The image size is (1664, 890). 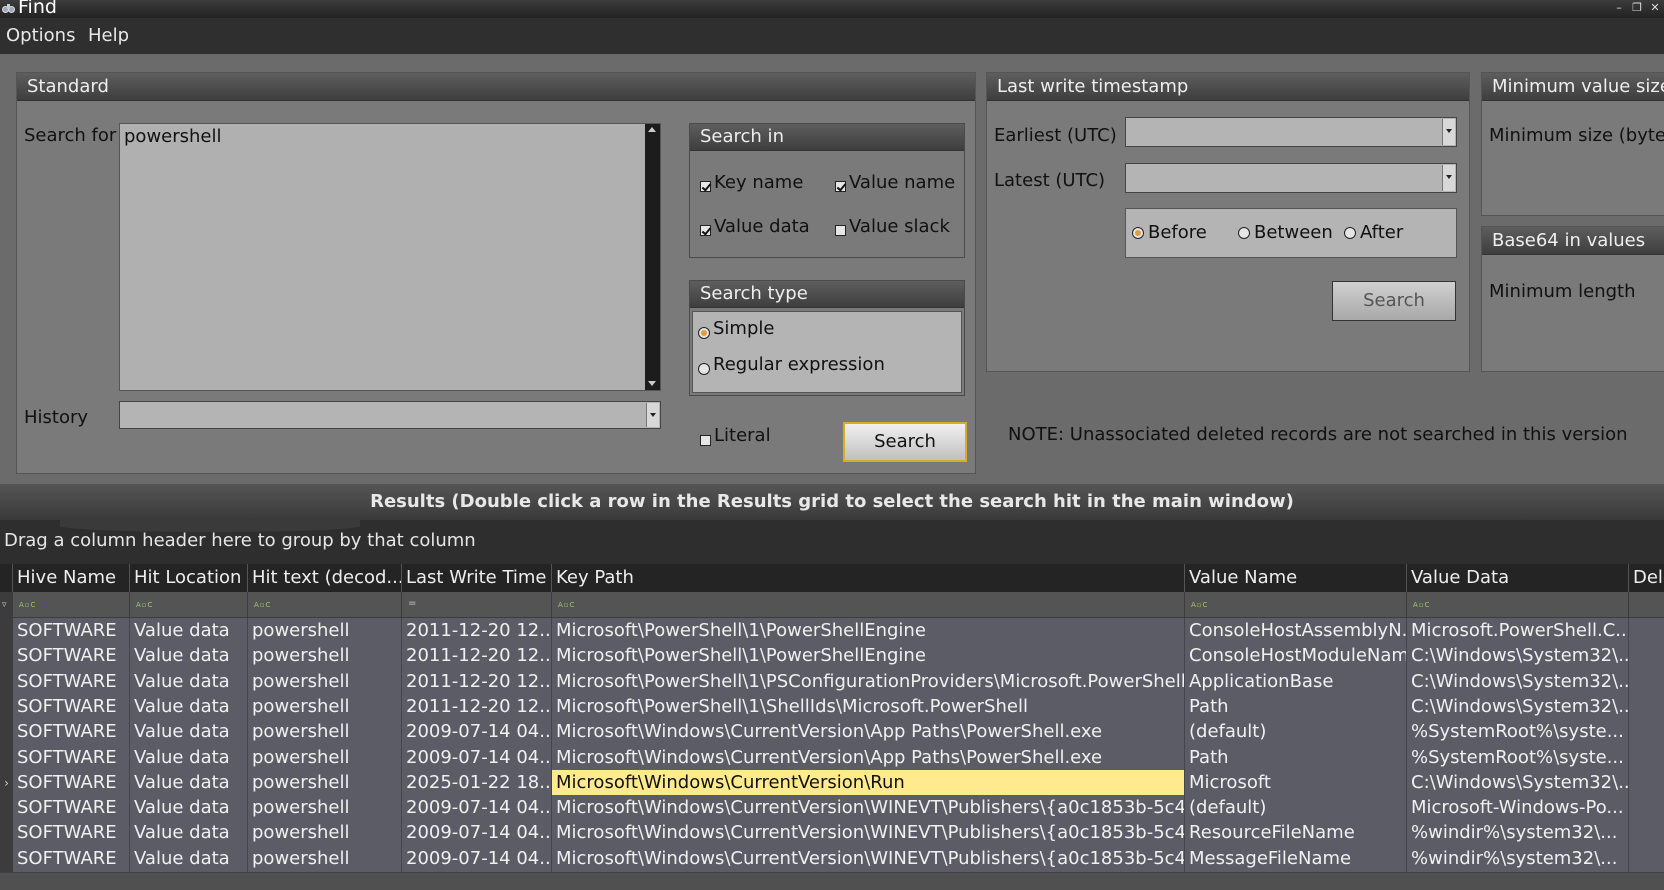 What do you see at coordinates (1637, 8) in the screenshot?
I see `restore-icon: ❐` at bounding box center [1637, 8].